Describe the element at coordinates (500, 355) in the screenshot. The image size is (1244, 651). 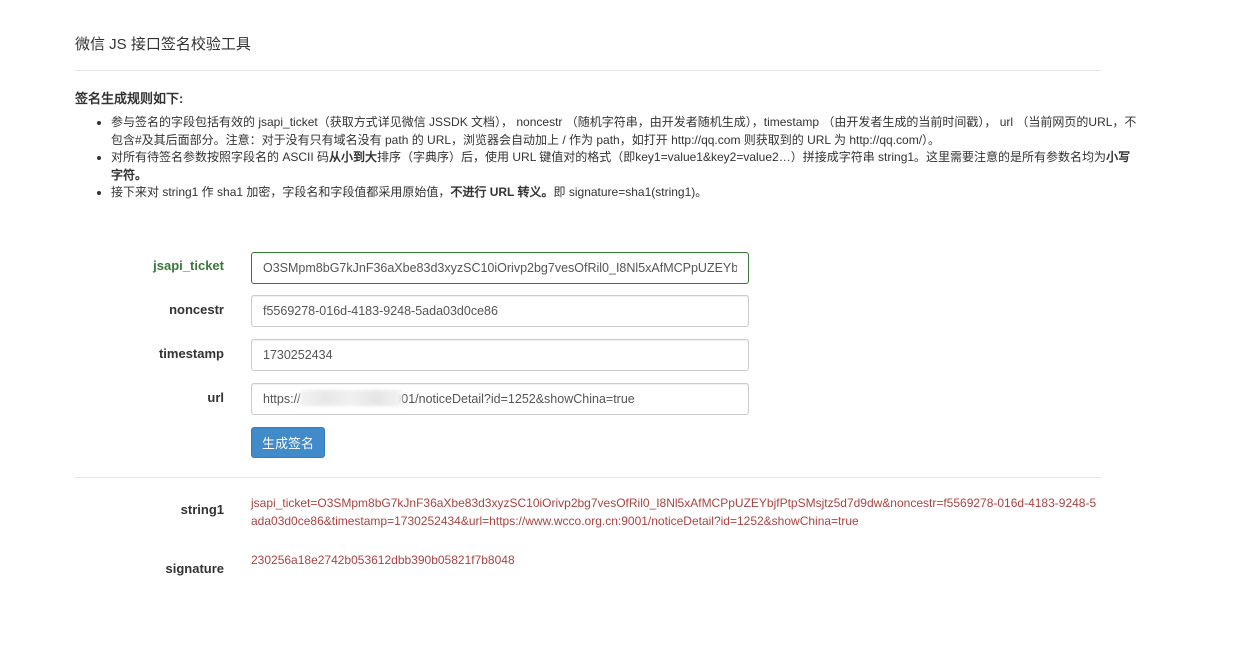
I see `timestamp-input` at that location.